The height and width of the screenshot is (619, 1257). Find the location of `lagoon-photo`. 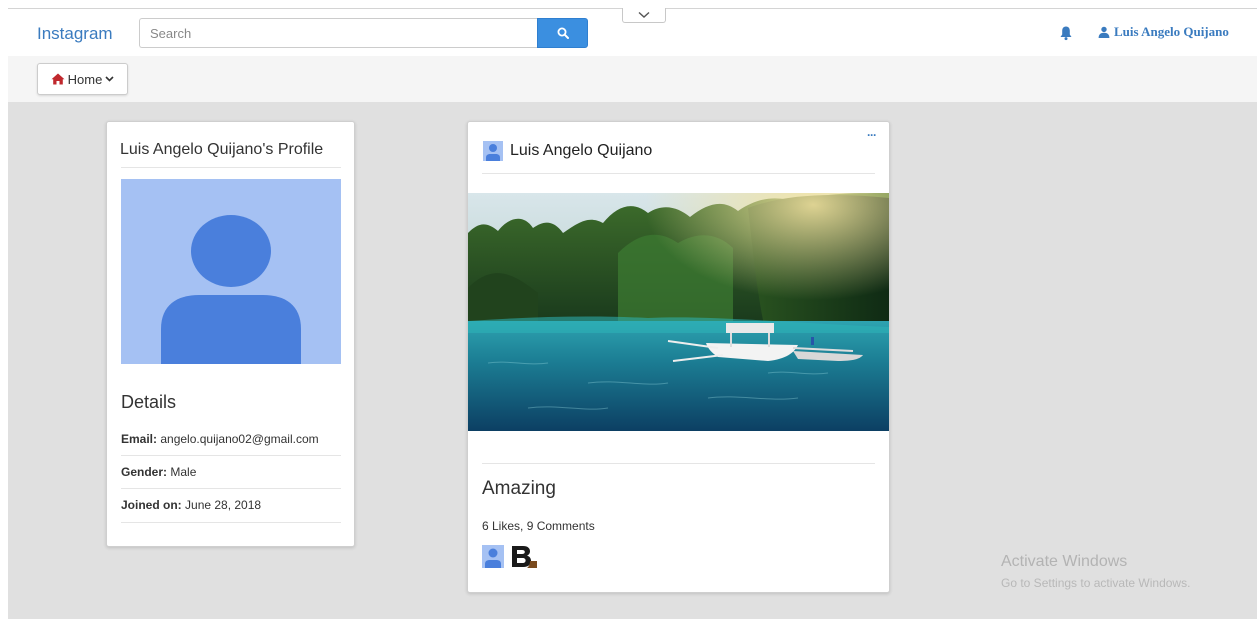

lagoon-photo is located at coordinates (678, 312).